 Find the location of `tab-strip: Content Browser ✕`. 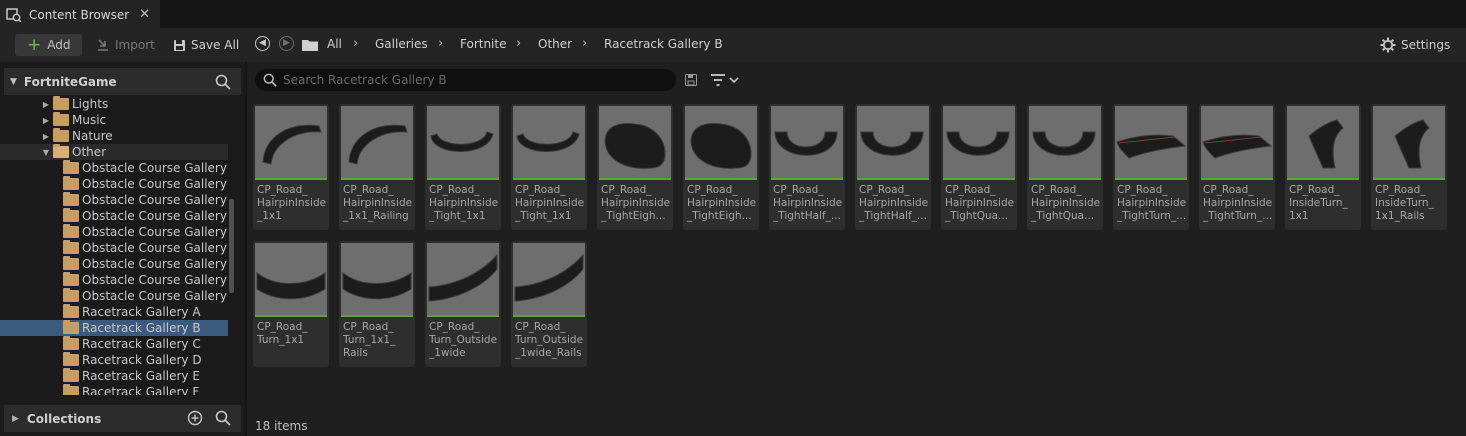

tab-strip: Content Browser ✕ is located at coordinates (733, 14).